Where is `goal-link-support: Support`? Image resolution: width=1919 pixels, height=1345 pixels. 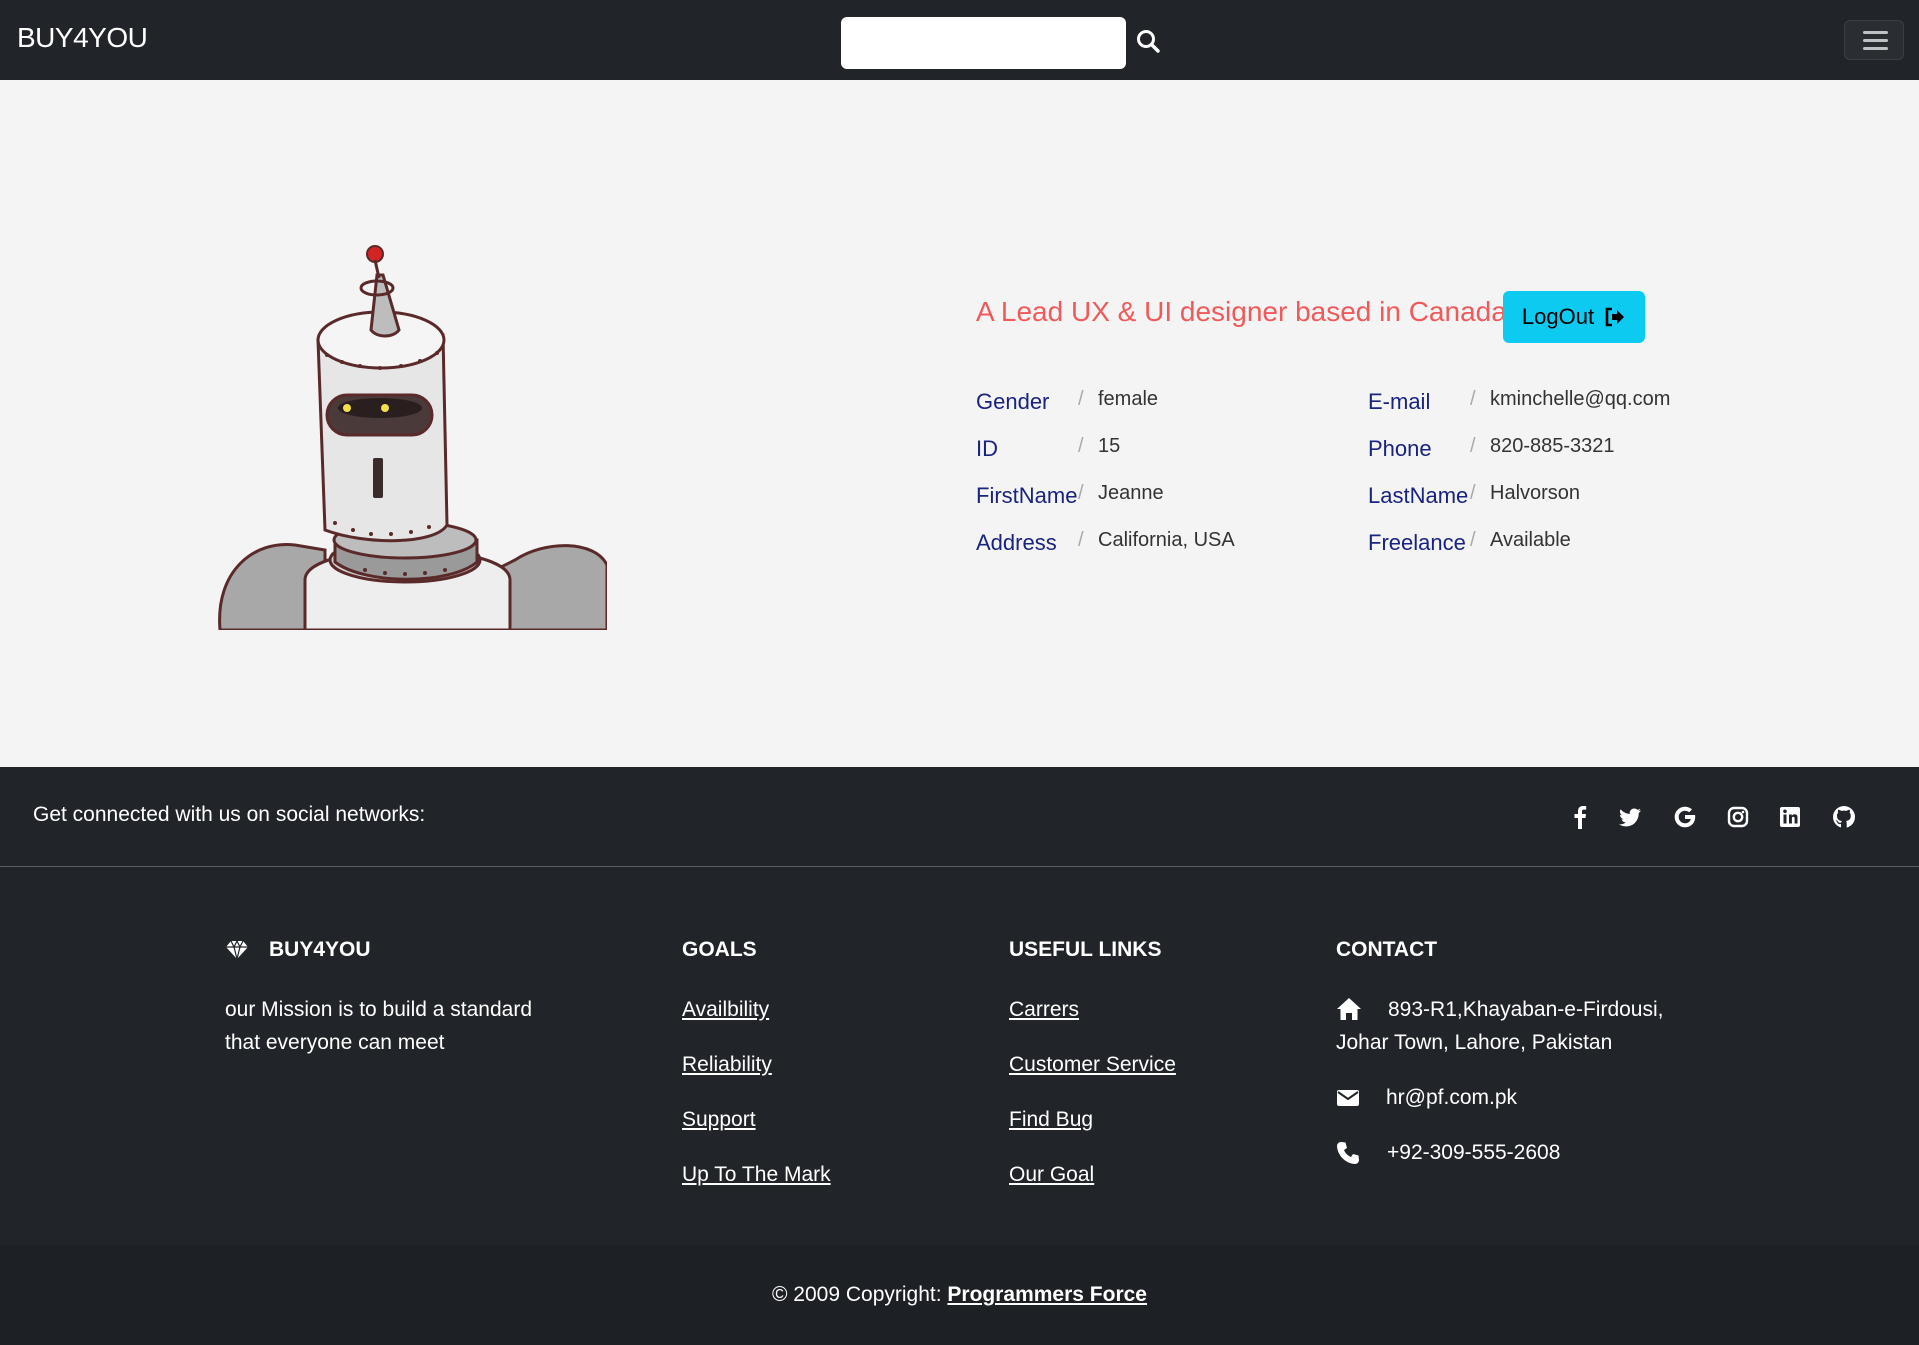 goal-link-support: Support is located at coordinates (719, 1120).